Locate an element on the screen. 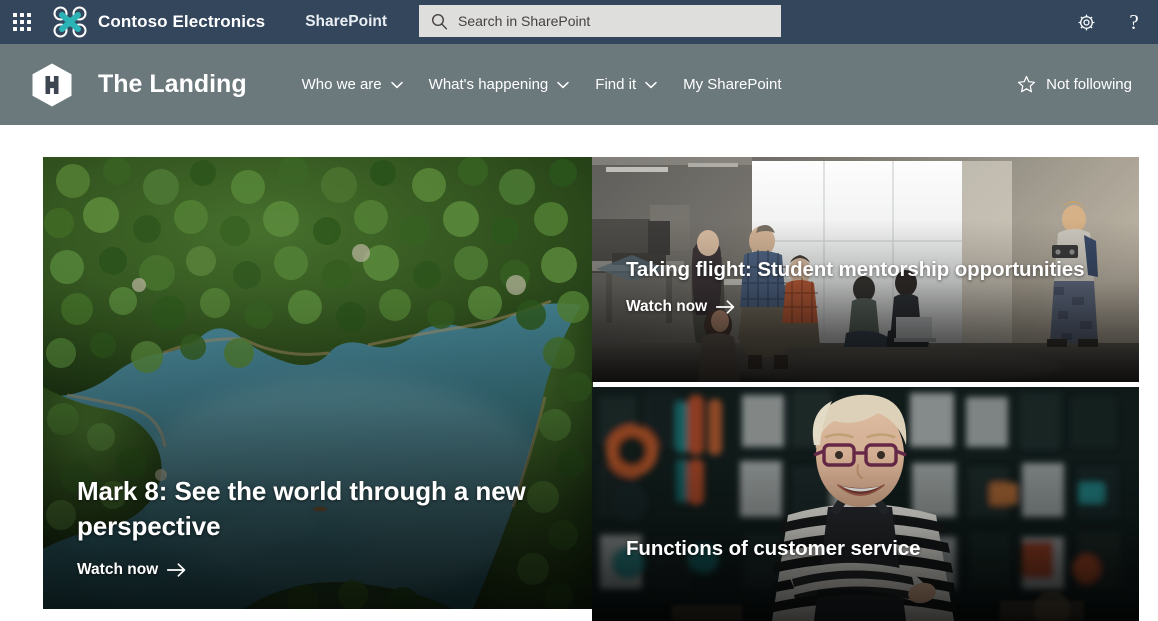  follow-button: Not following is located at coordinates (1074, 84).